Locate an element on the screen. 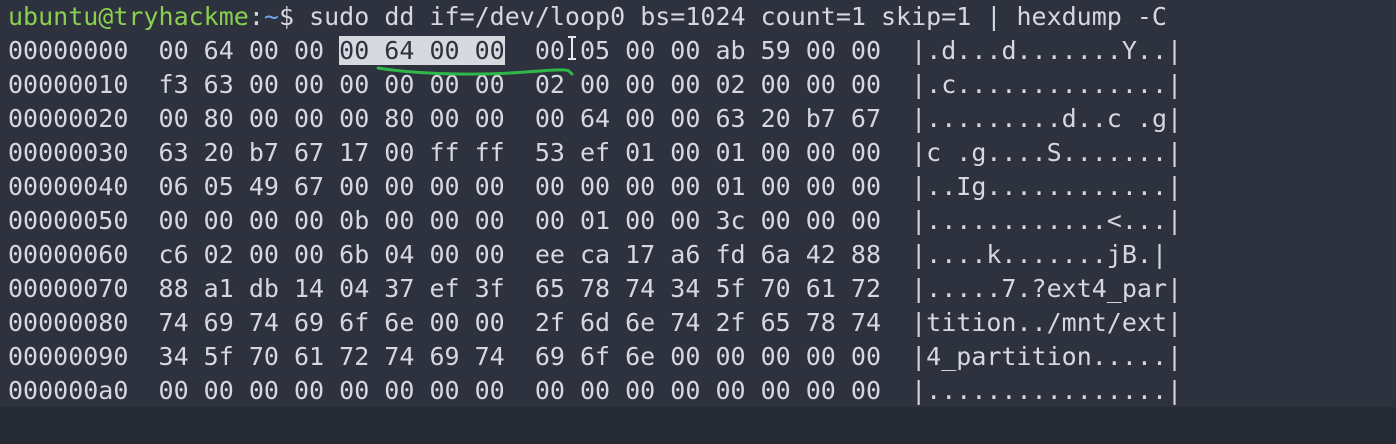 The width and height of the screenshot is (1396, 444). row-offset: 00000060 is located at coordinates (68, 254).